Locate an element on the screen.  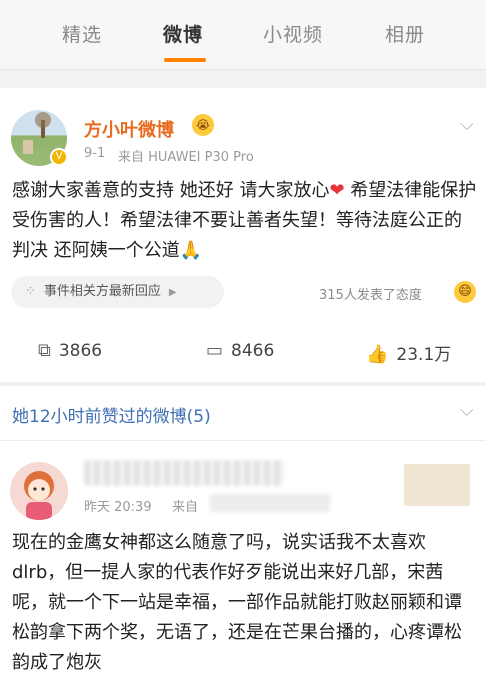
reaction-count: 315人发表了态度 is located at coordinates (370, 293).